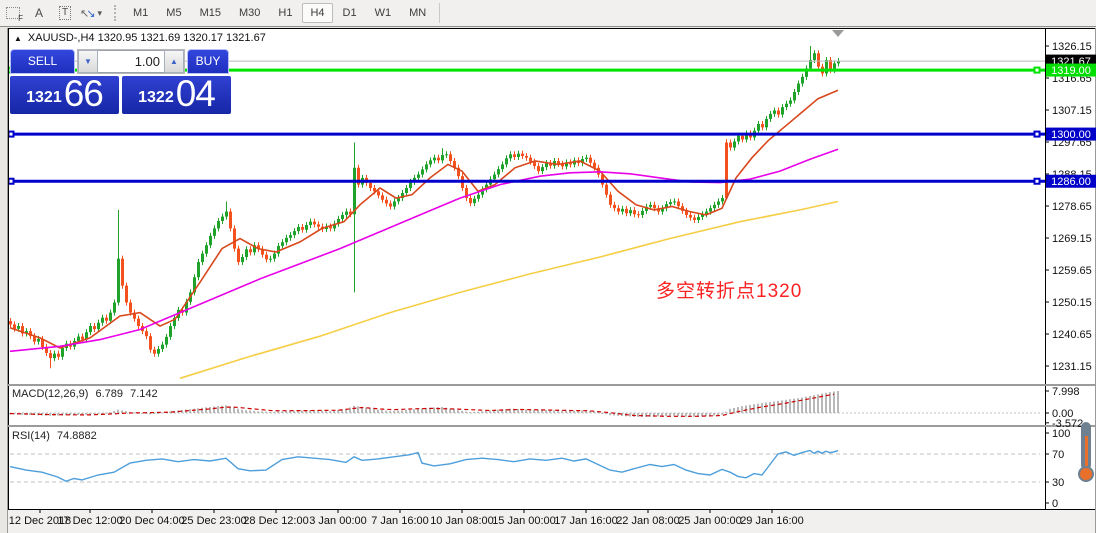 The width and height of the screenshot is (1096, 533). I want to click on macd-name: MACD(12,26,9), so click(50, 394).